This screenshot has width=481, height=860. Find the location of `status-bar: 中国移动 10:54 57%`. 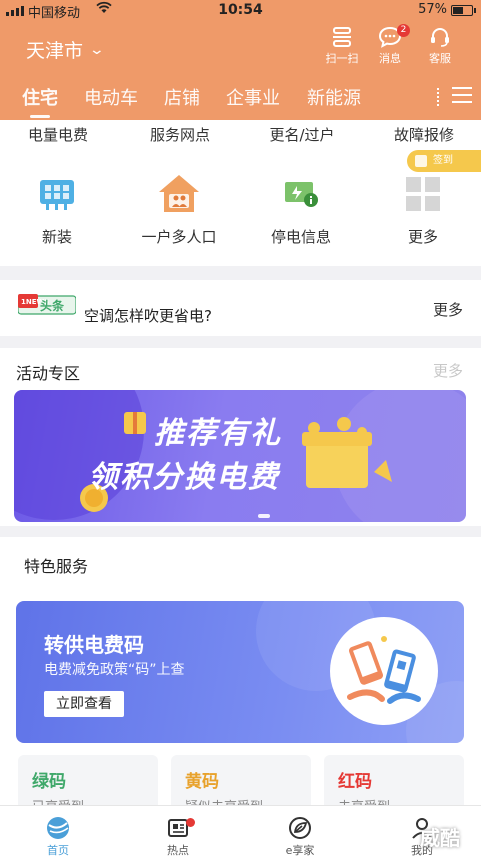

status-bar: 中国移动 10:54 57% is located at coordinates (240, 11).